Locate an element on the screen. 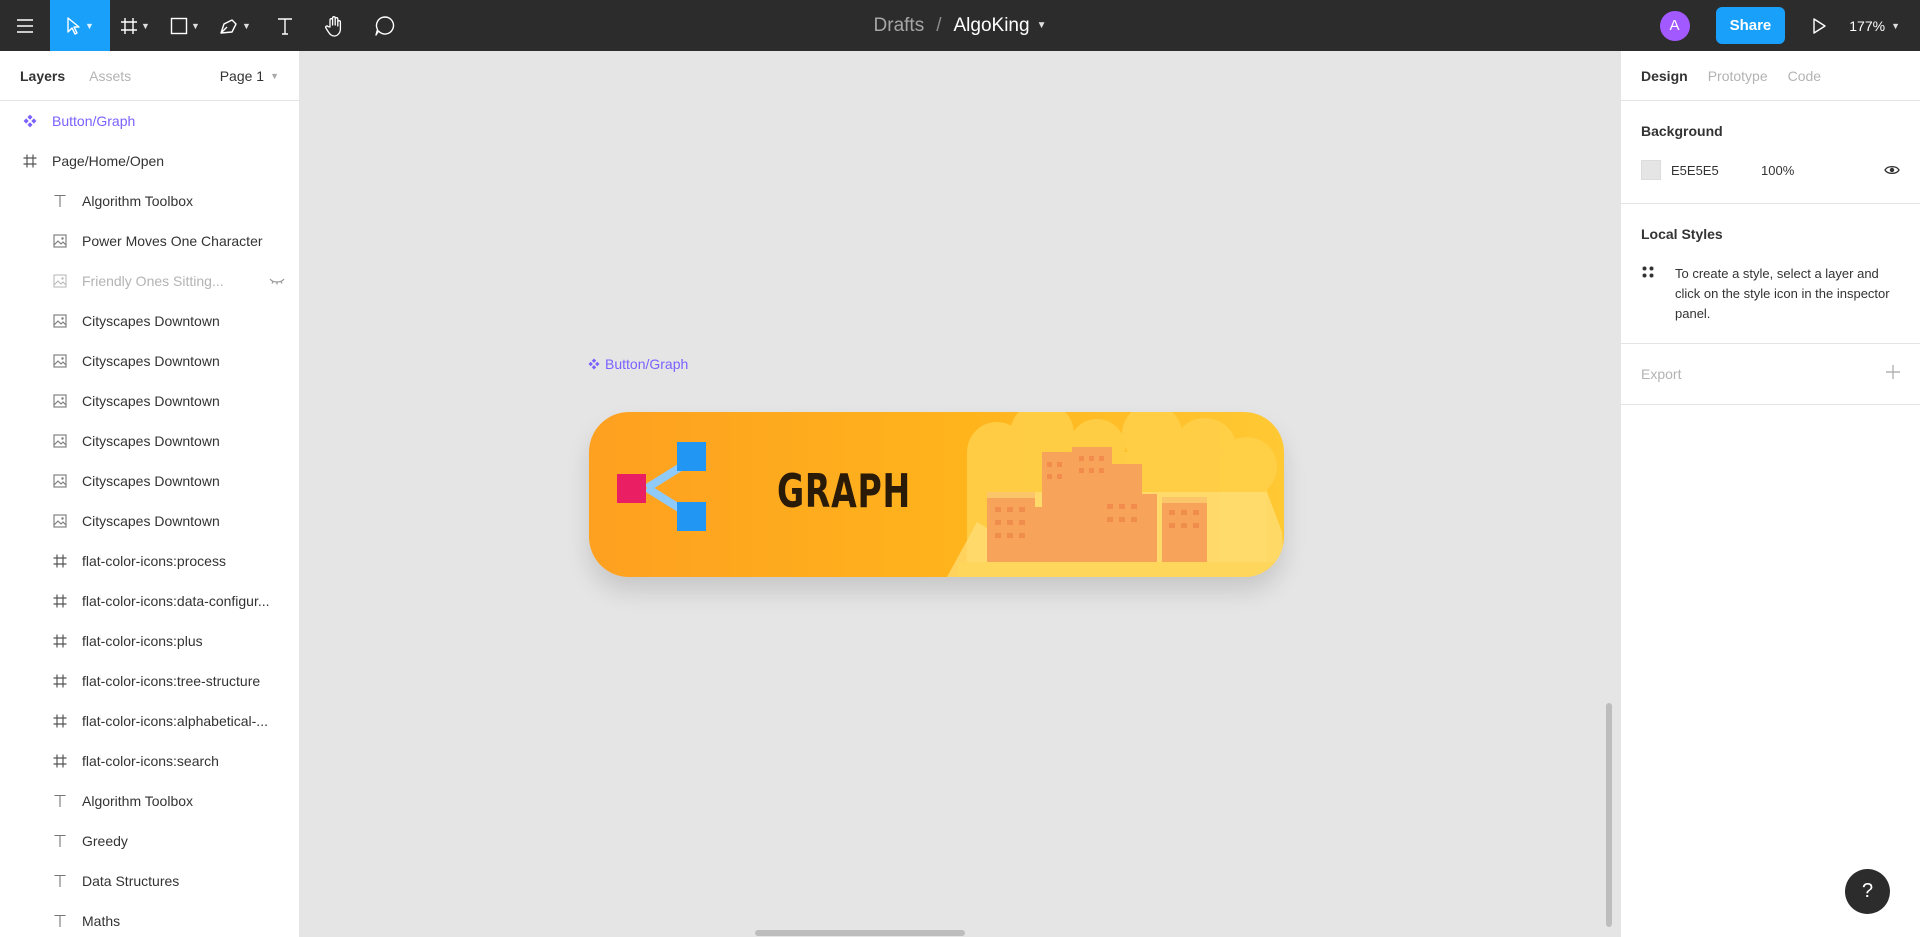 The image size is (1920, 937). move-tool-icon is located at coordinates (73, 25).